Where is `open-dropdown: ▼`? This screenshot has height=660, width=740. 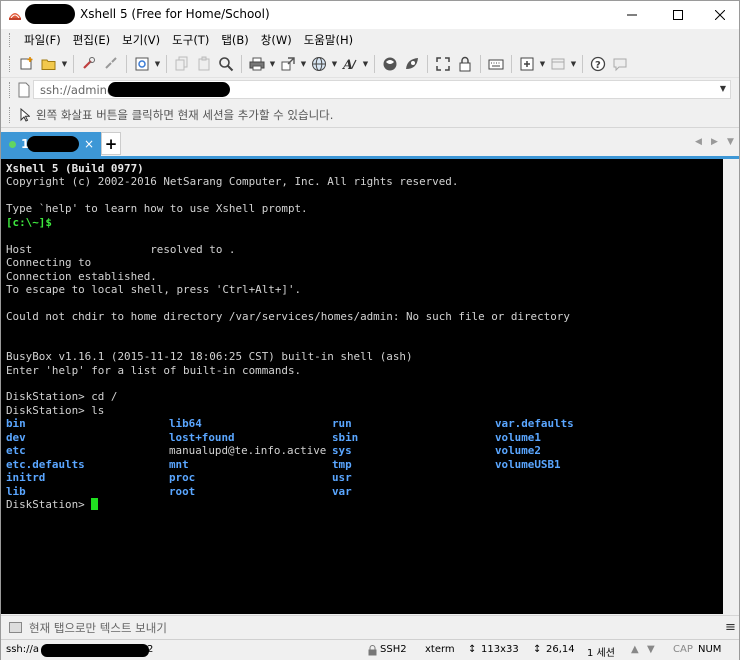
open-dropdown: ▼ is located at coordinates (64, 64).